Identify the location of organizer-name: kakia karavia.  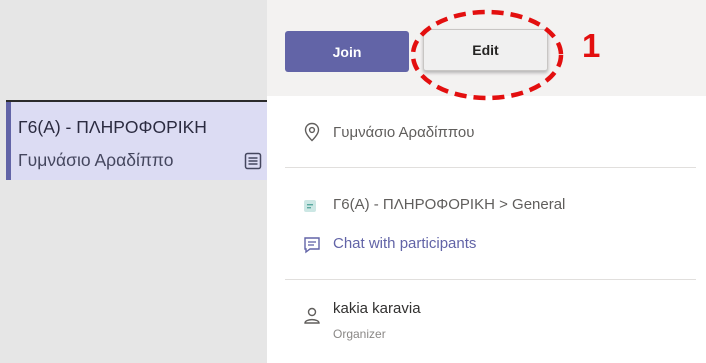
(377, 308).